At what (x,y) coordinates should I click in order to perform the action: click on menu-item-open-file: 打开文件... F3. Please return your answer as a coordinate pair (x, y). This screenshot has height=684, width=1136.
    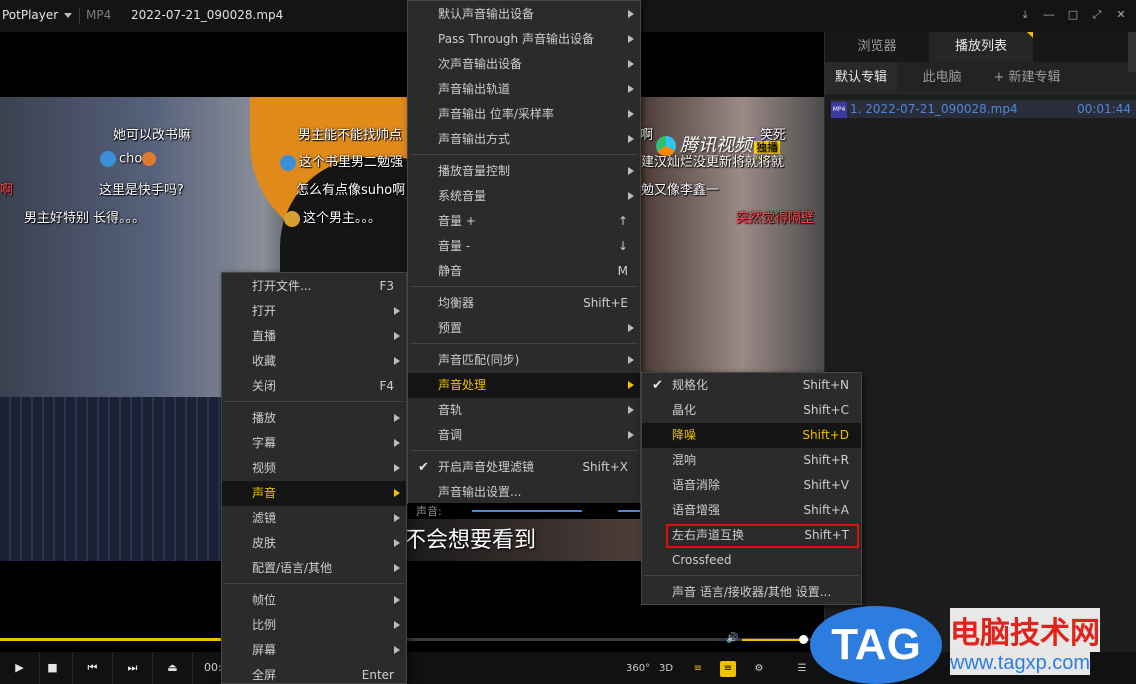
    Looking at the image, I should click on (314, 286).